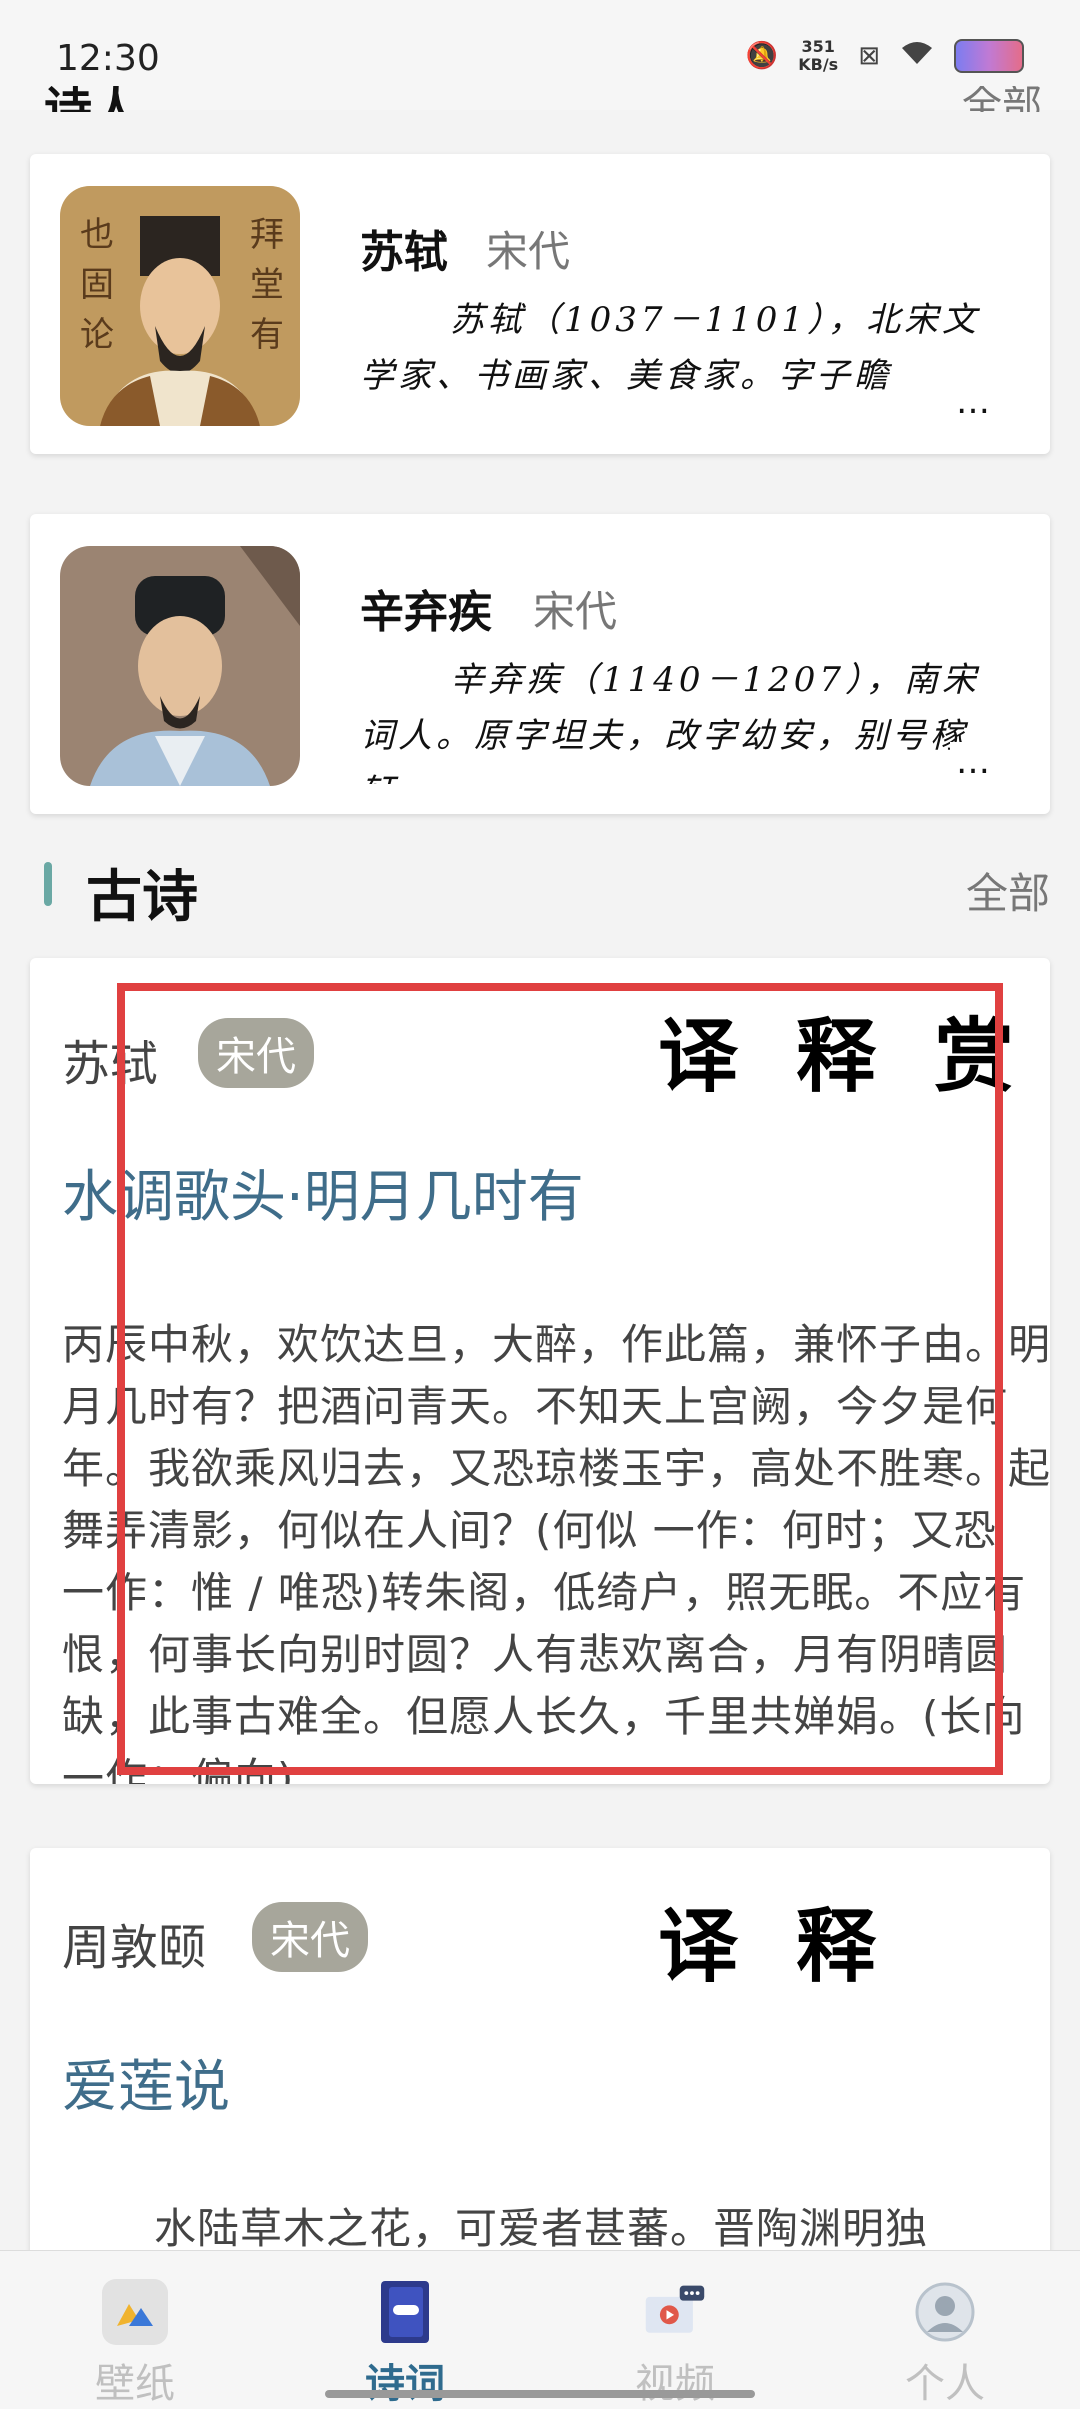  I want to click on network-speed-value: 351, so click(818, 46).